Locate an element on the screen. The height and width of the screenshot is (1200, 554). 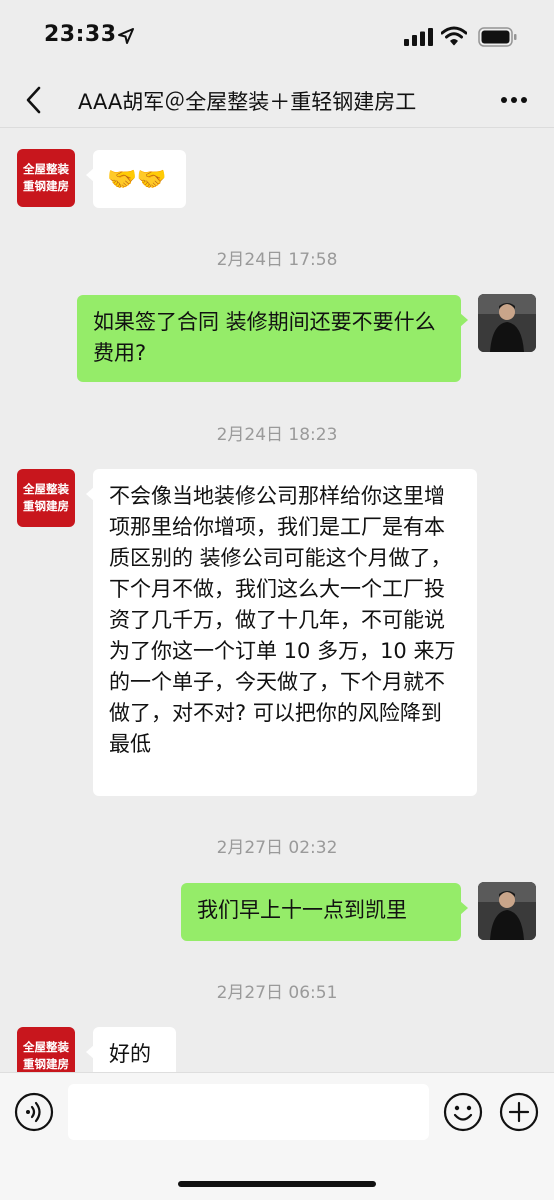
more-dots-icon is located at coordinates (514, 100).